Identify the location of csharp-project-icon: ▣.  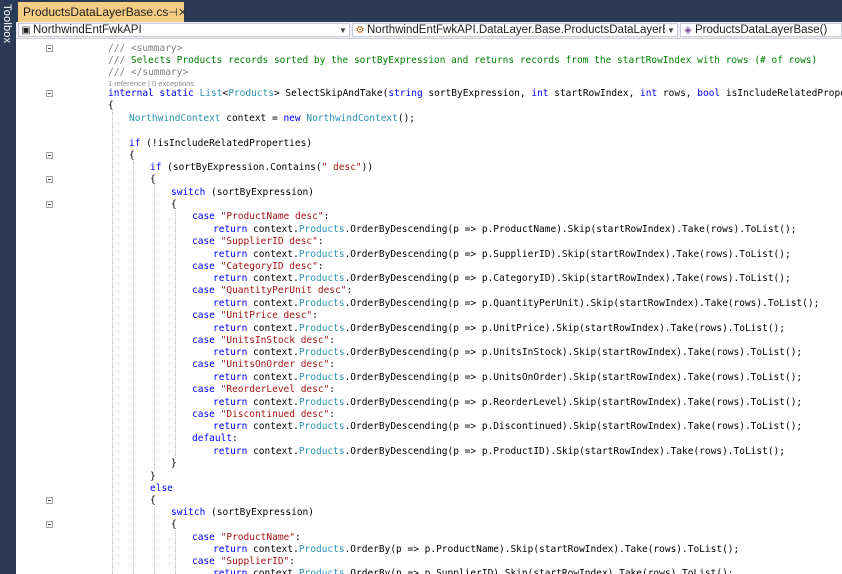
(26, 30).